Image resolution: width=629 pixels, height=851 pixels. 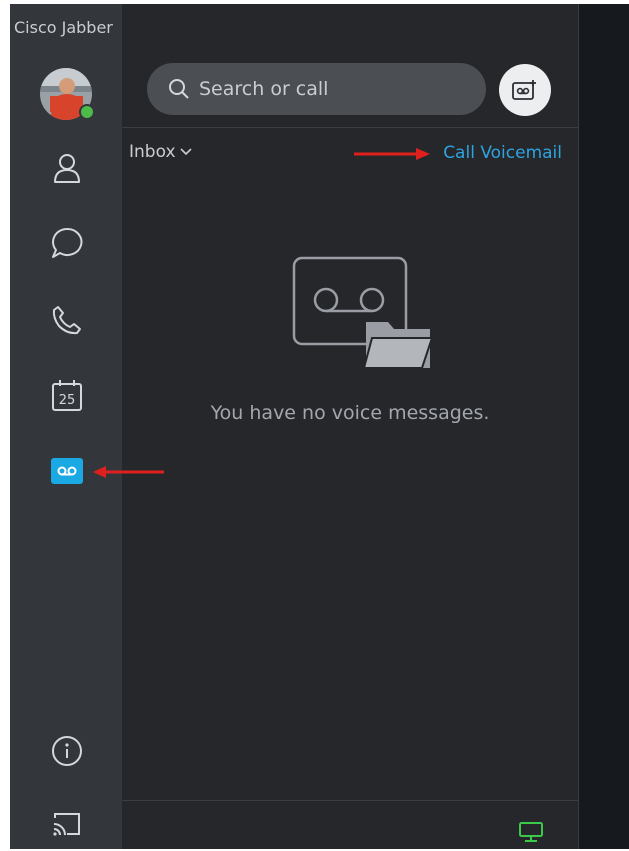 What do you see at coordinates (392, 154) in the screenshot?
I see `annotation-arrow-call-voicemail` at bounding box center [392, 154].